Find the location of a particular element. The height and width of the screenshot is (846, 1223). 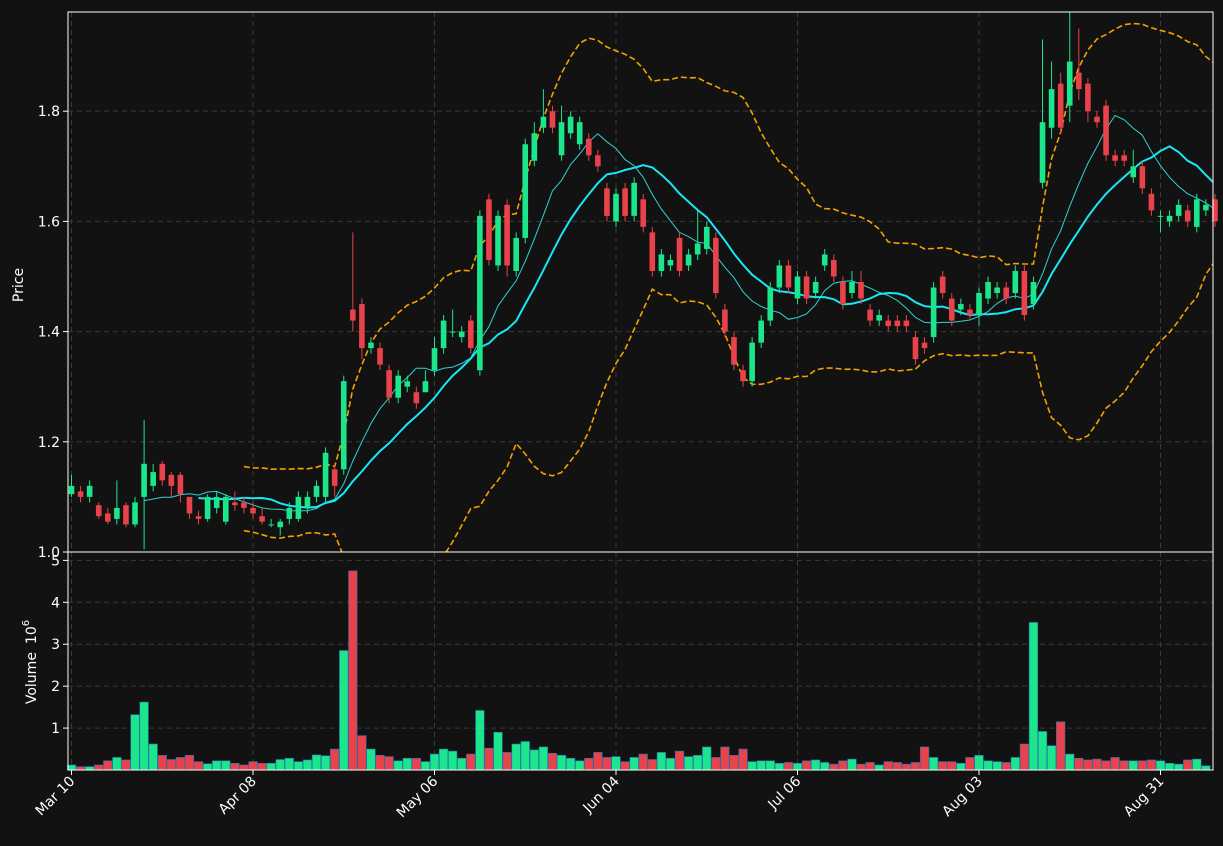

volume-axis-label-text: Volume is located at coordinates (32, 678).